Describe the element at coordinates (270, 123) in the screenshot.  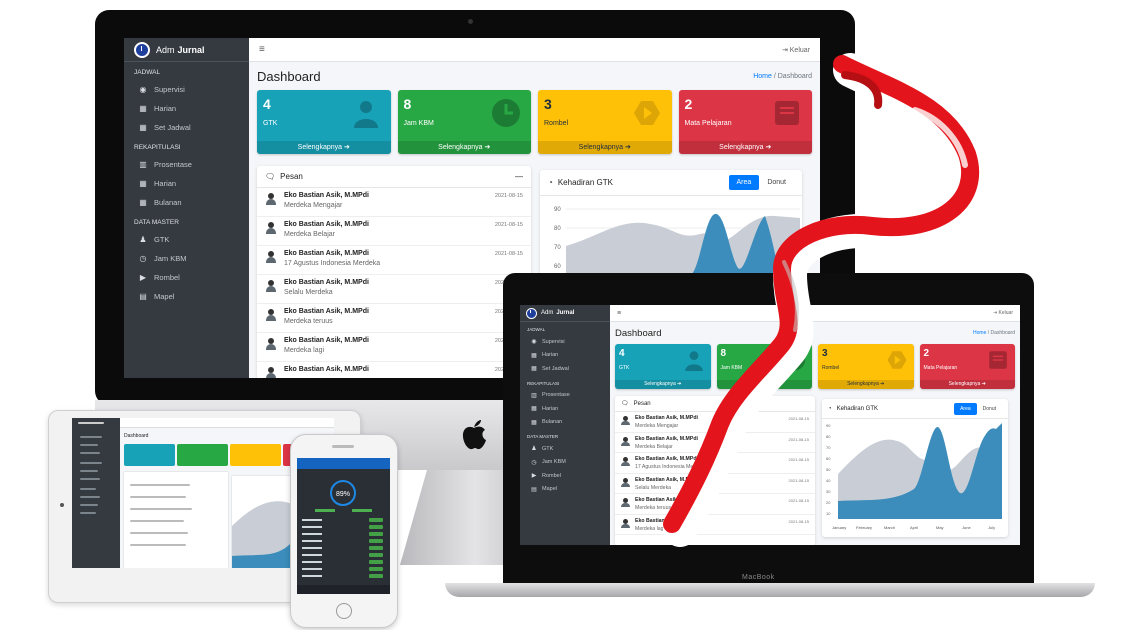
I see `stat-label: GTK` at that location.